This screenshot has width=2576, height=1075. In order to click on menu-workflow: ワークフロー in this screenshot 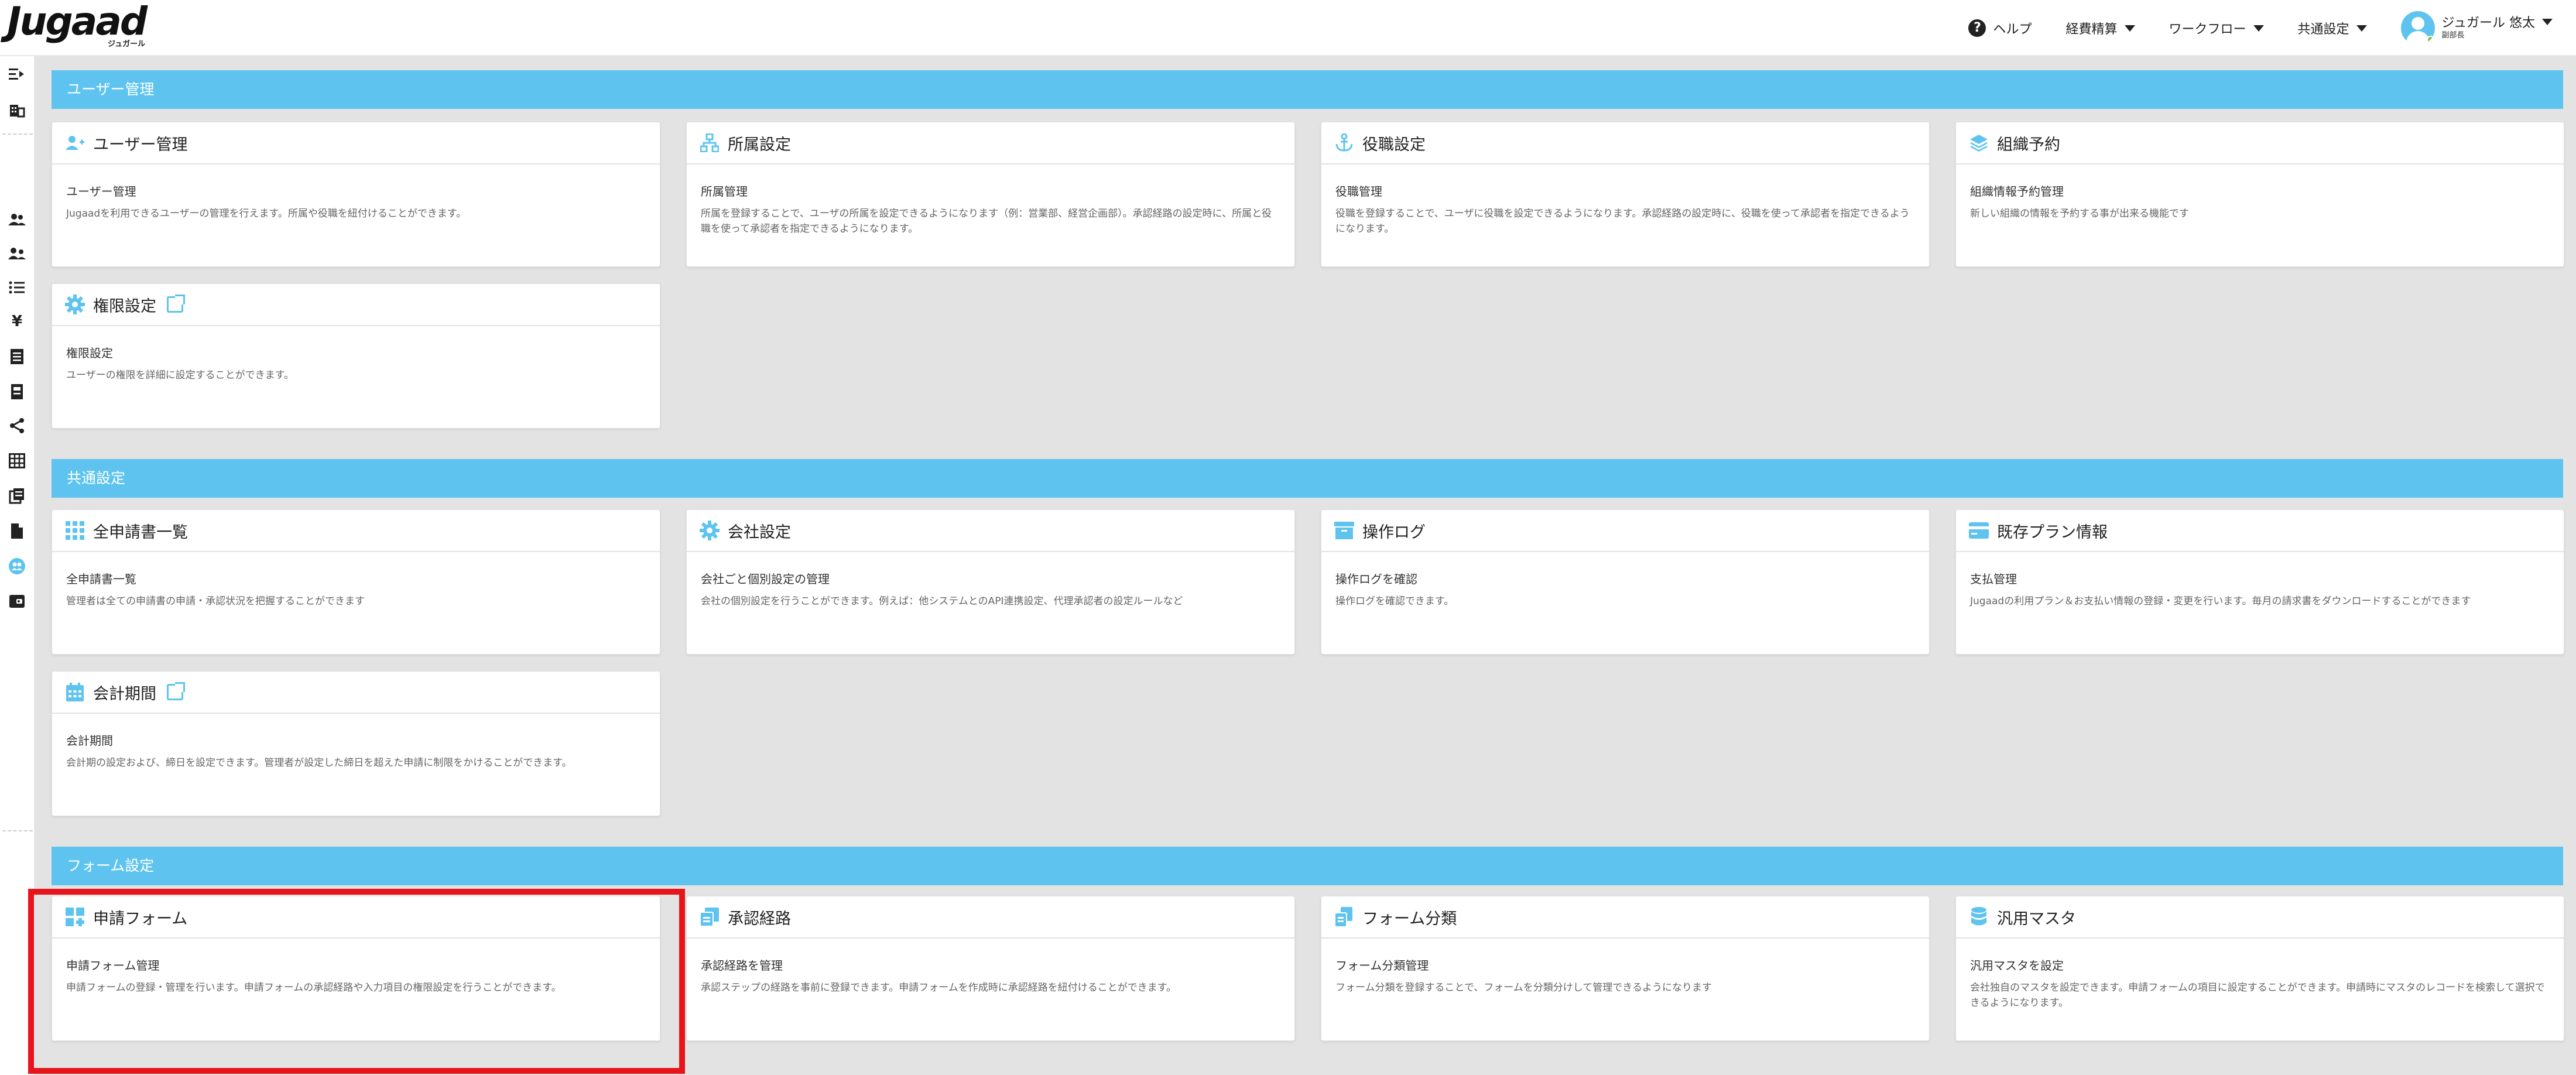, I will do `click(2216, 28)`.